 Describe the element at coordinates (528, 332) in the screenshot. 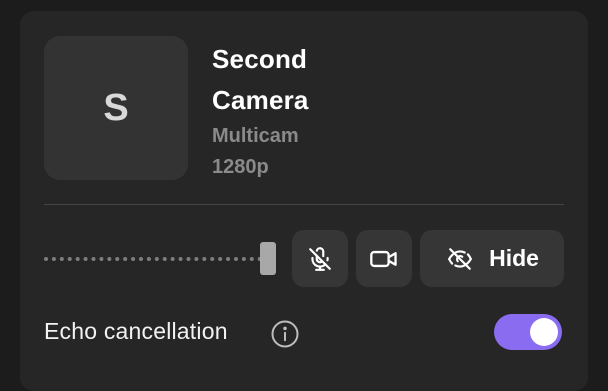

I see `echo-cancellation-toggle` at that location.